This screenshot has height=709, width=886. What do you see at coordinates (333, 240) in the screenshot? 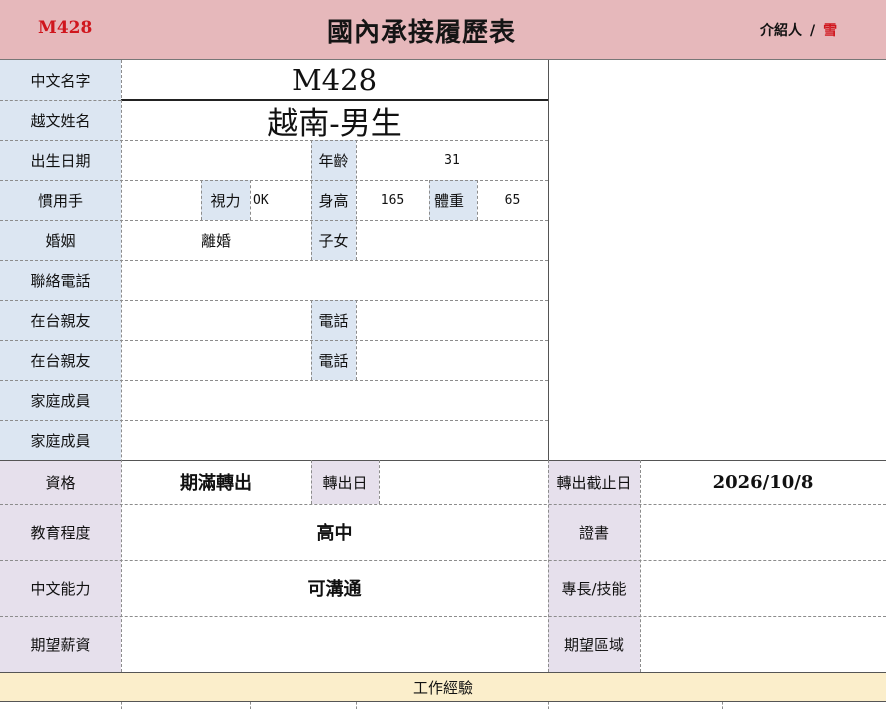
I see `children-label: 子女` at bounding box center [333, 240].